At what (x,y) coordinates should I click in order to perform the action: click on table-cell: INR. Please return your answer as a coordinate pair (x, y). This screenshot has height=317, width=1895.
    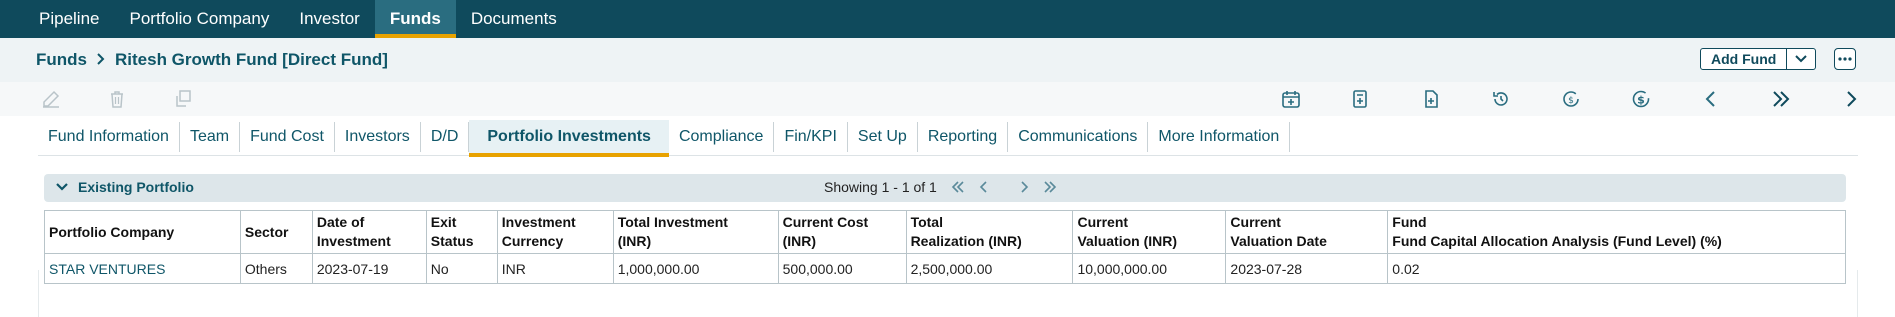
    Looking at the image, I should click on (555, 268).